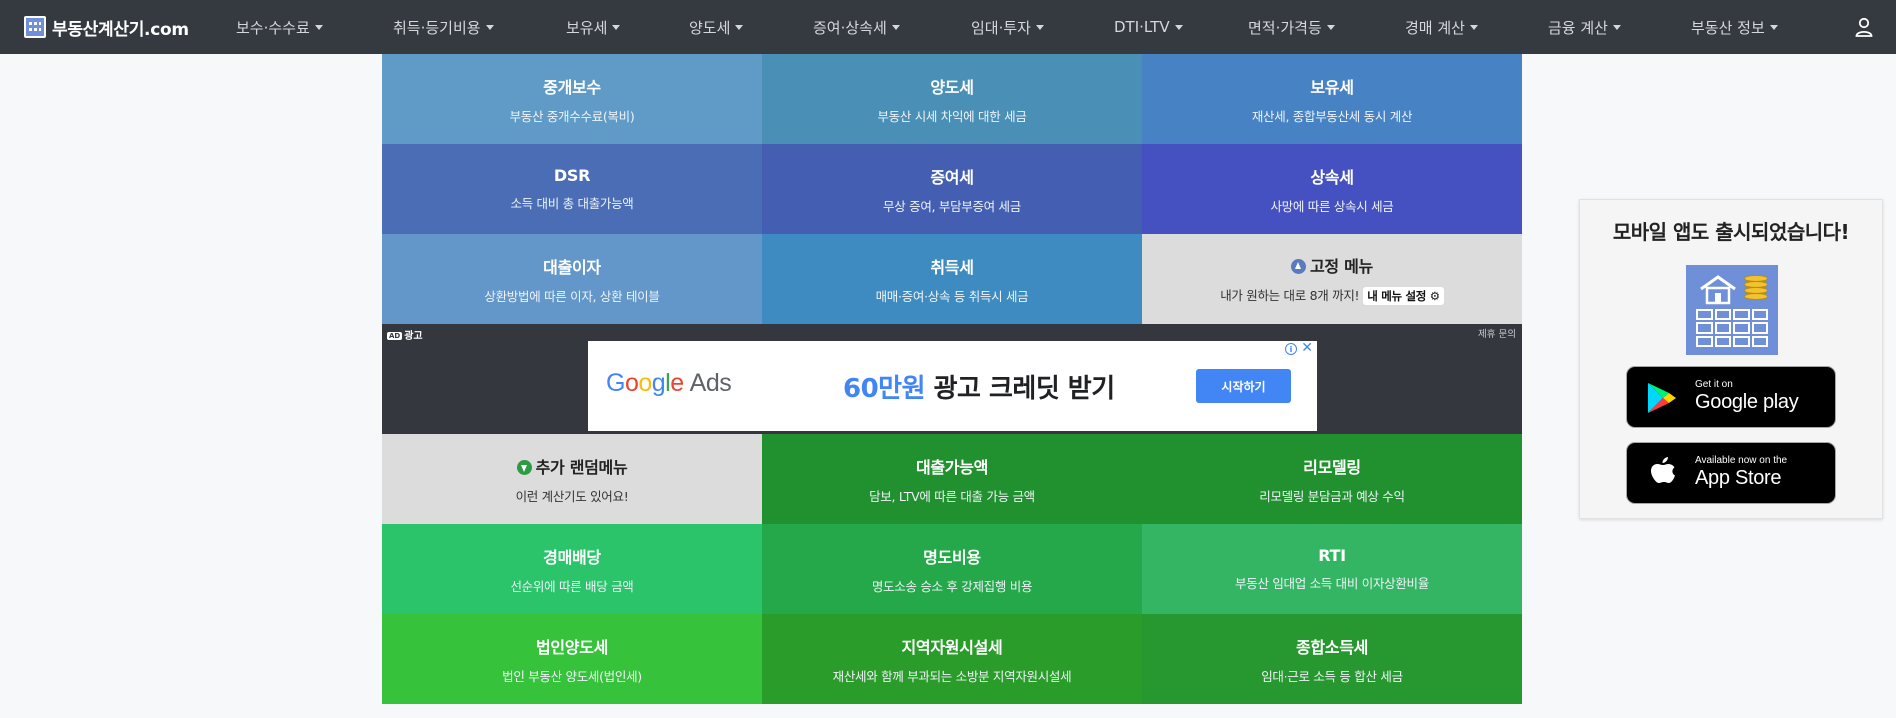  I want to click on ad-headline: 60만원 광고 크레딧 받기, so click(979, 389).